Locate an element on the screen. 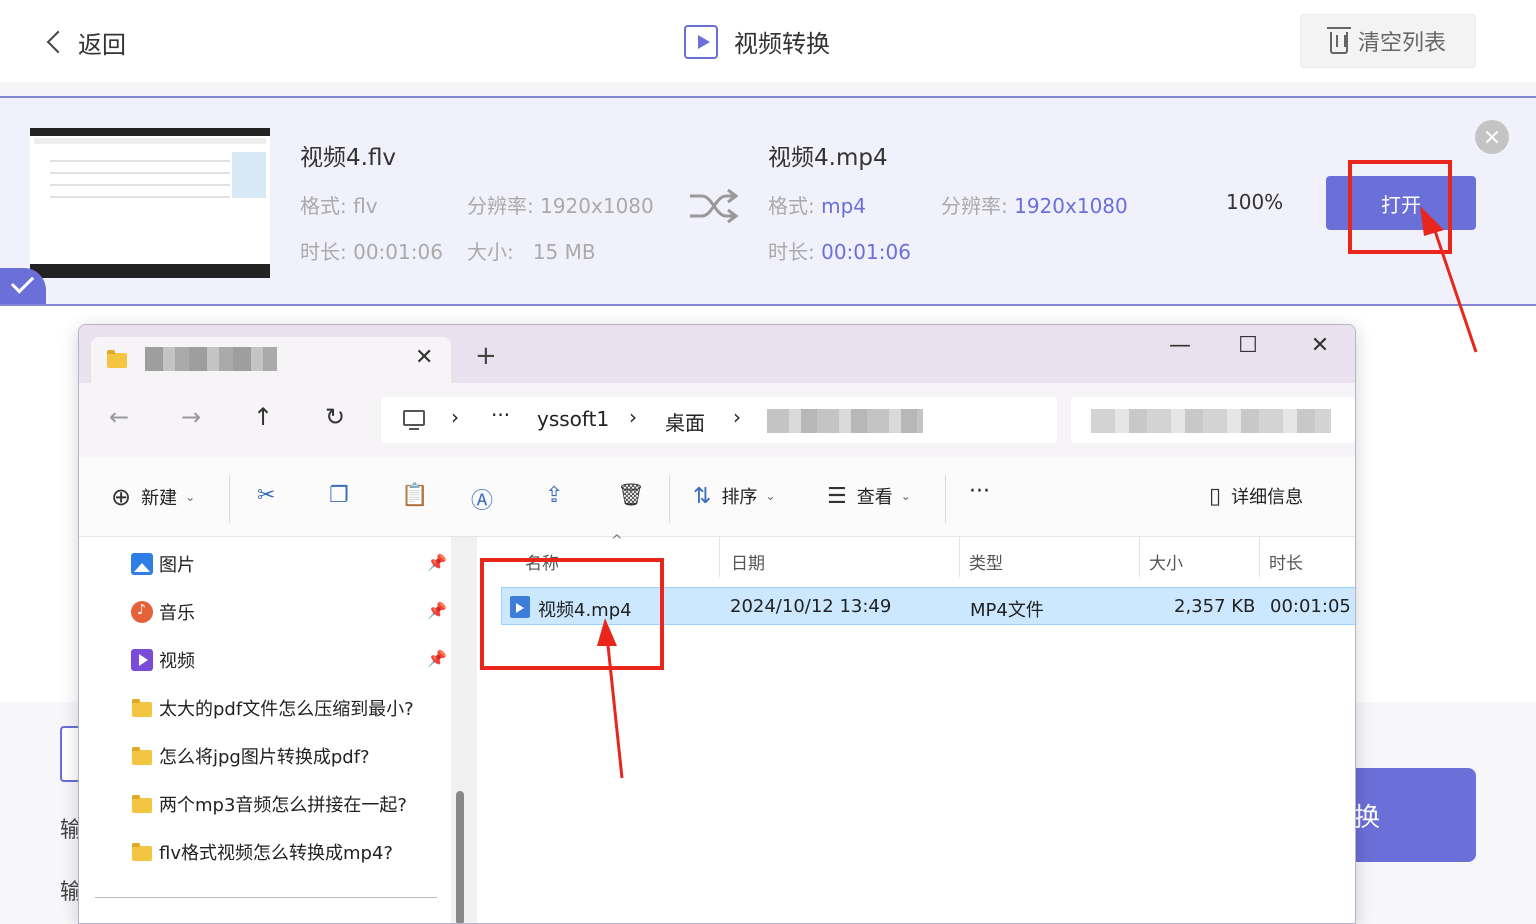 The width and height of the screenshot is (1536, 924). tab-close-icon: ✕ is located at coordinates (424, 357).